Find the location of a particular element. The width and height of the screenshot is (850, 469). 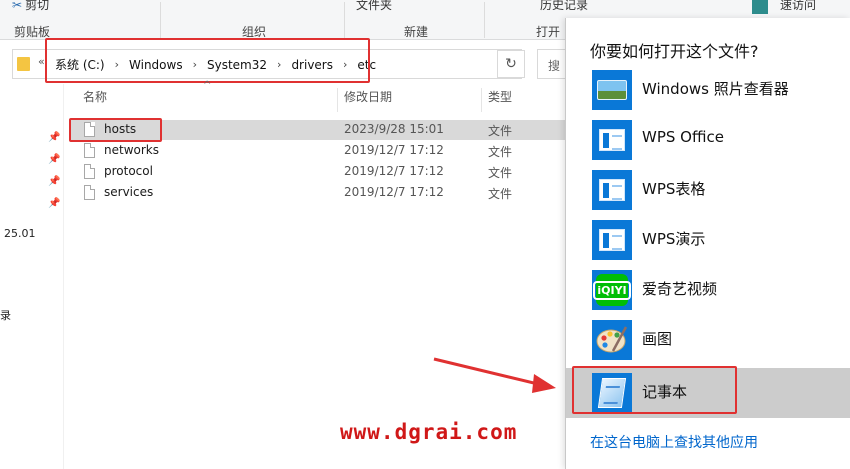

column-header-date: 修改日期 is located at coordinates (368, 100).